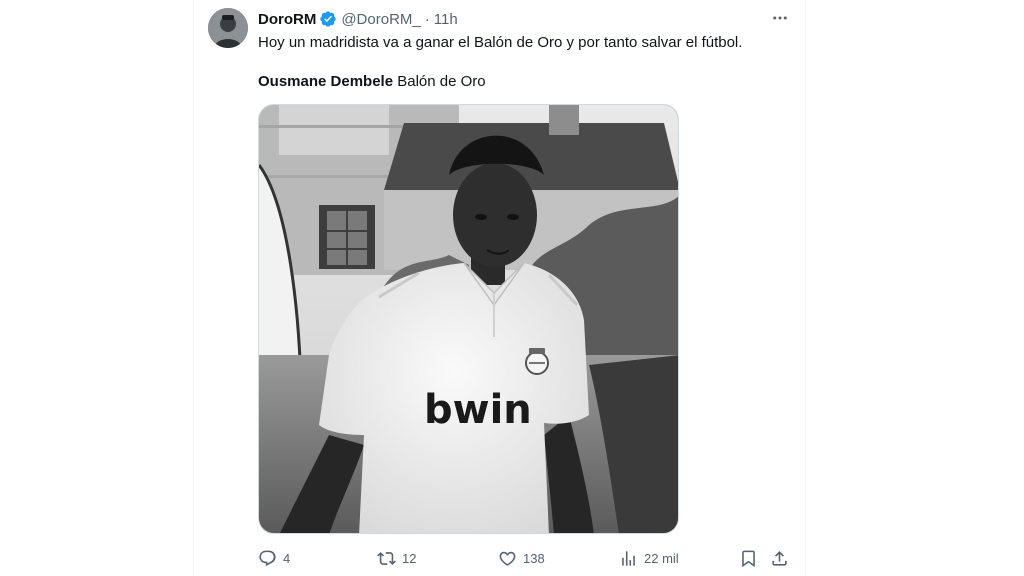 The width and height of the screenshot is (1024, 576). I want to click on views-button: 22 mil, so click(649, 558).